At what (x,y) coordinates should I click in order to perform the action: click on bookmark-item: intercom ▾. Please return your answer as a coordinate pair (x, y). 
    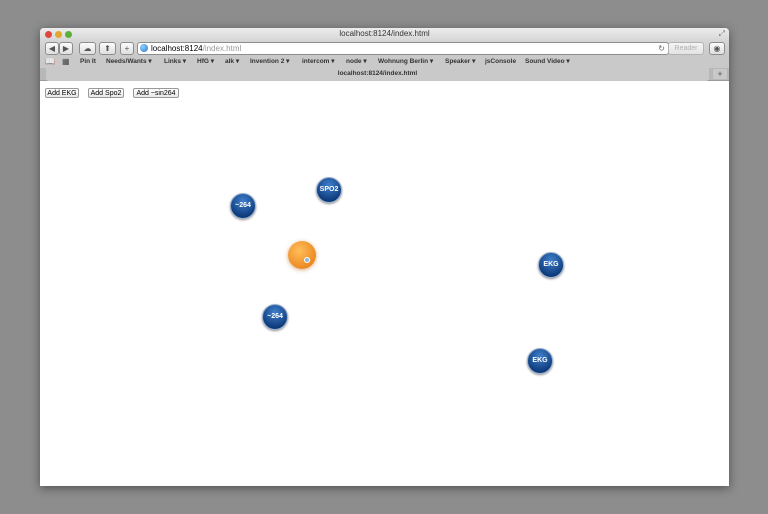
    Looking at the image, I should click on (318, 62).